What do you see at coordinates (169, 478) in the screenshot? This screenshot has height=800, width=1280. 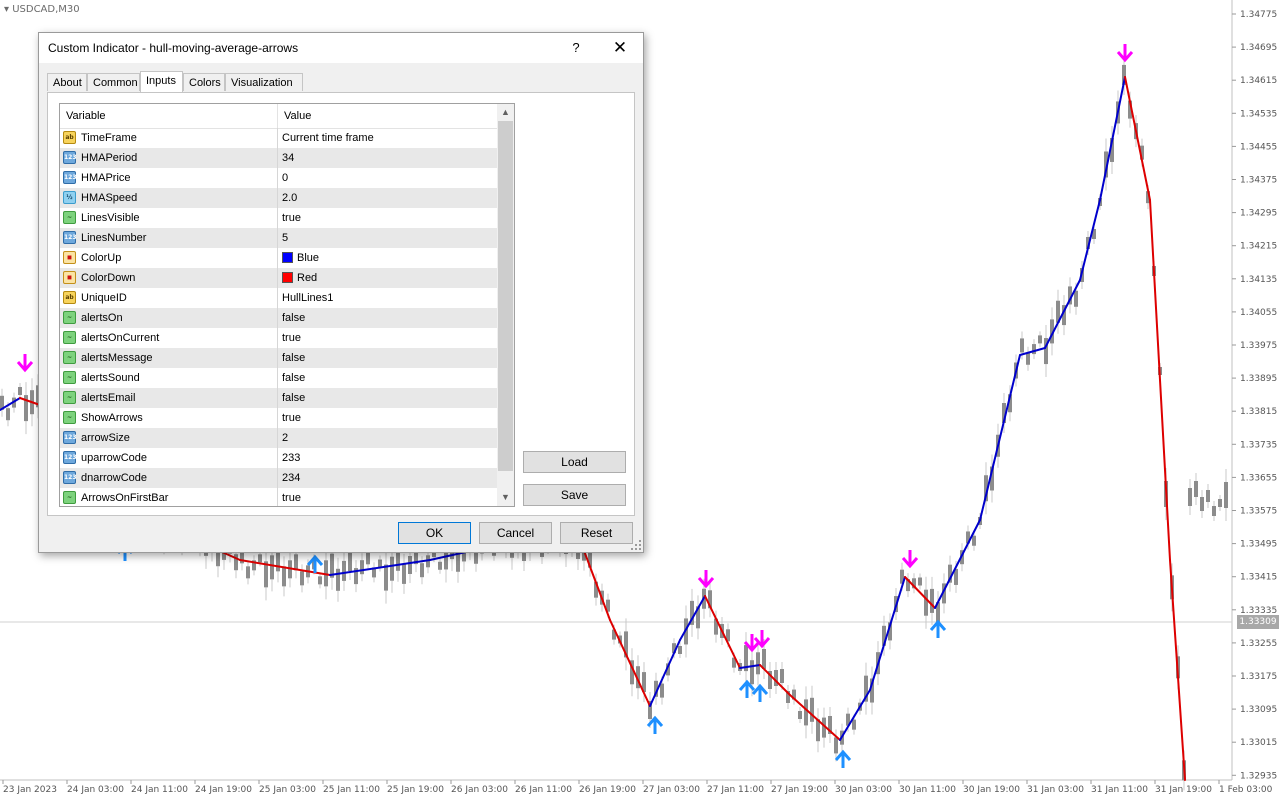 I see `variable-cell: 123 dnarrowCode` at bounding box center [169, 478].